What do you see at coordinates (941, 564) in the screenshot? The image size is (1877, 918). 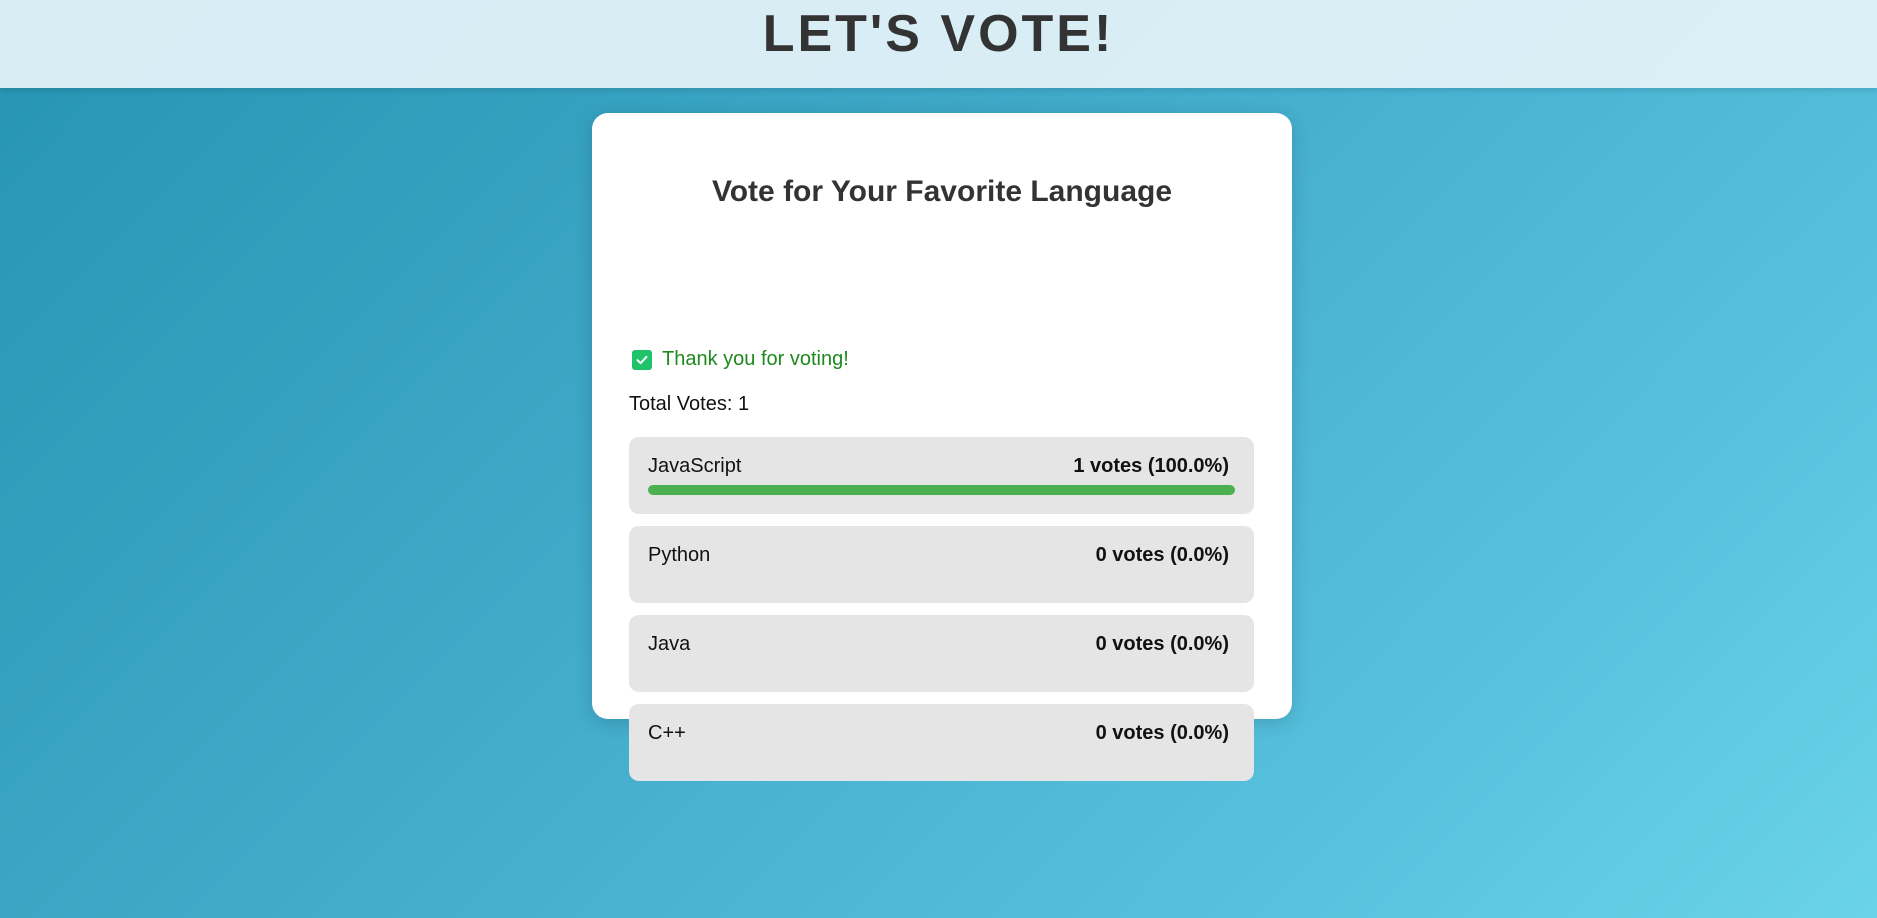 I see `poll-option-python: Python 0 votes (0.0%)` at bounding box center [941, 564].